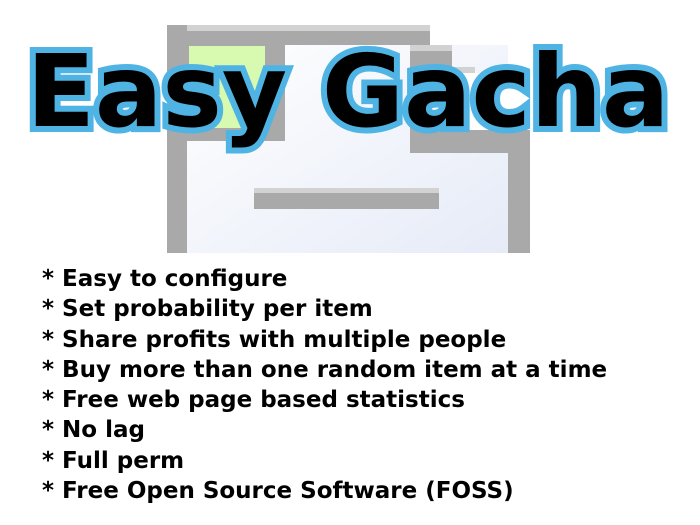  I want to click on feature-item: * Share profits with multiple people, so click(274, 339).